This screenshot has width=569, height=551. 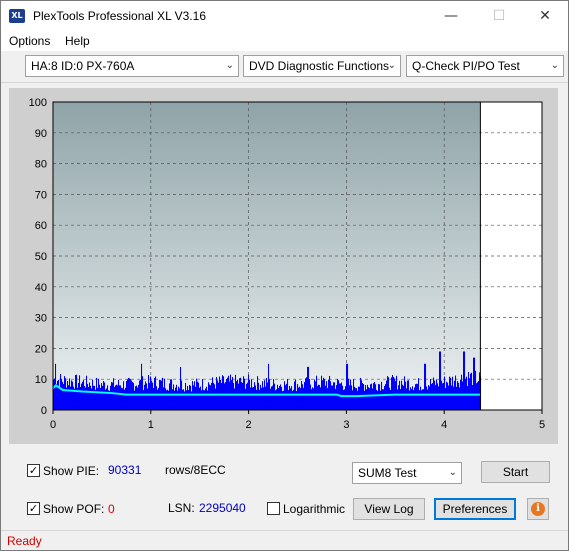 What do you see at coordinates (485, 66) in the screenshot?
I see `test-select: Q-Check PI/PO Test ⌄` at bounding box center [485, 66].